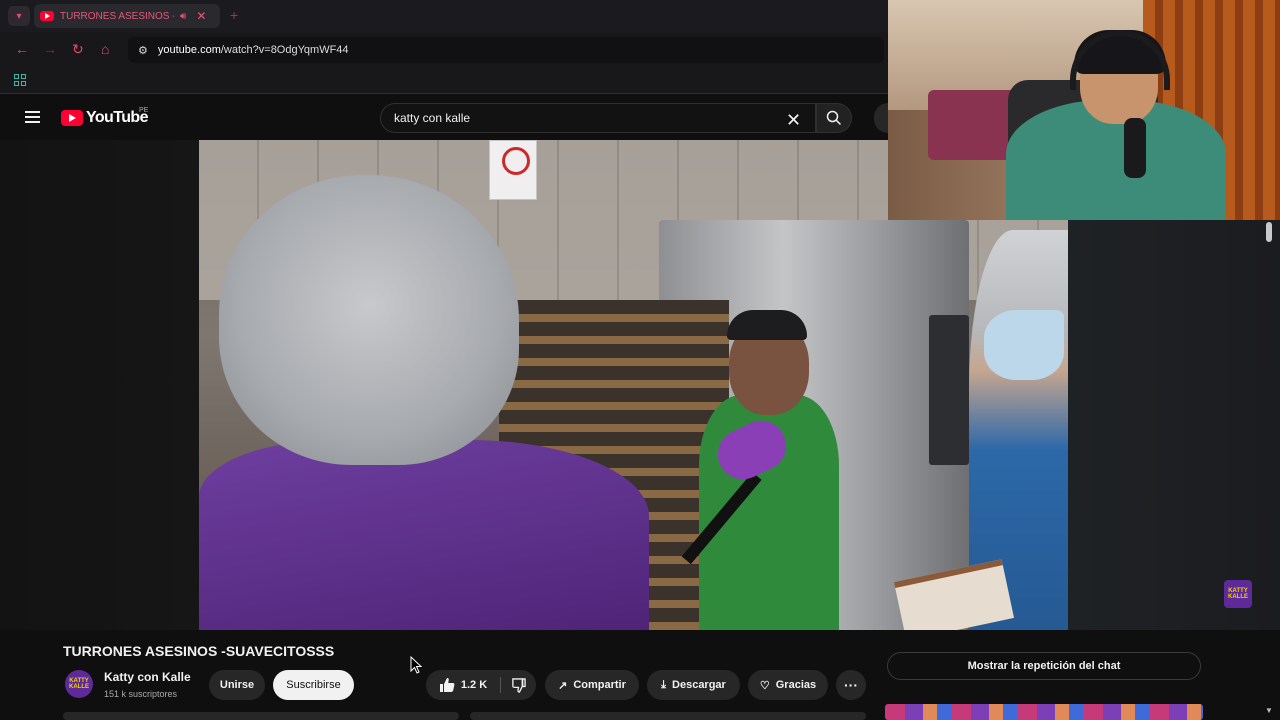 The height and width of the screenshot is (720, 1280). I want to click on clear-search-icon: ✕, so click(793, 120).